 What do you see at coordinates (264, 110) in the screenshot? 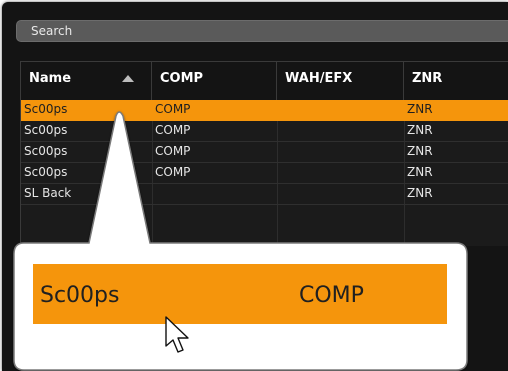
I see `table-row-selected: Sc00ps COMP ZNR` at bounding box center [264, 110].